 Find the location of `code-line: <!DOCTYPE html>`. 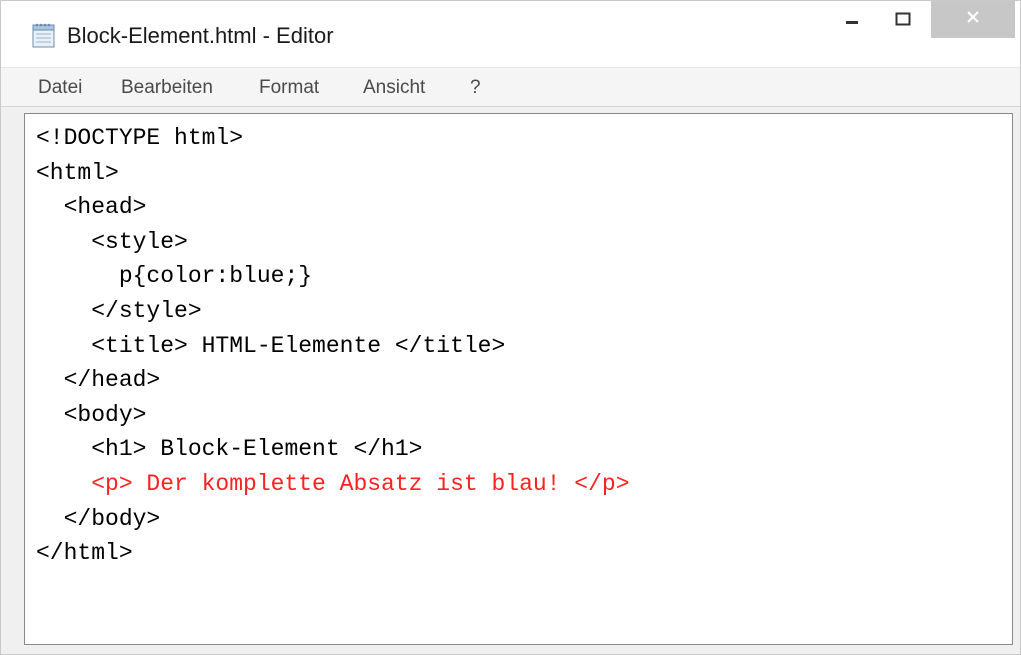

code-line: <!DOCTYPE html> is located at coordinates (140, 138).